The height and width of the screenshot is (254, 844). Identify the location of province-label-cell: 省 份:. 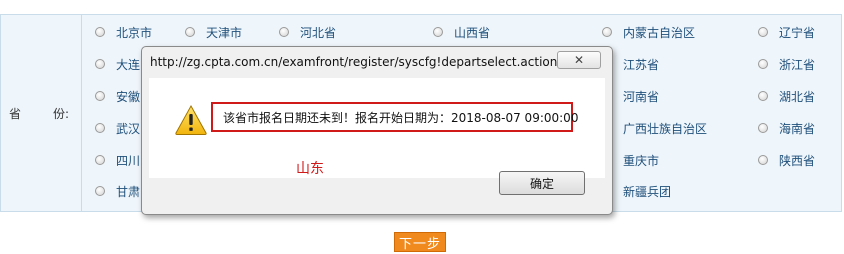
(41, 113).